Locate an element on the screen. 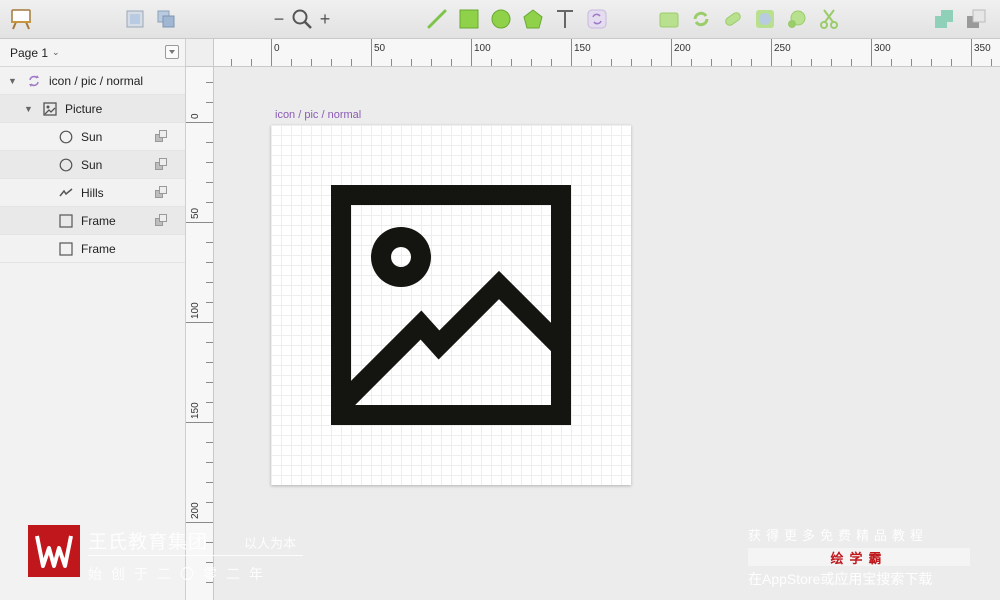  toolbar: − + is located at coordinates (500, 19).